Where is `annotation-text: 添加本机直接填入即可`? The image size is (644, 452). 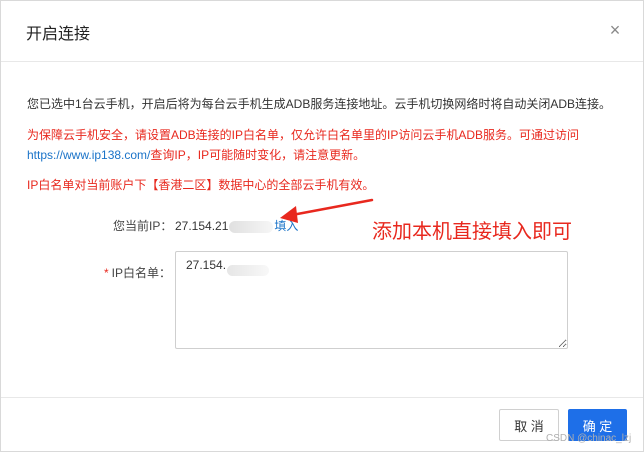 annotation-text: 添加本机直接填入即可 is located at coordinates (472, 232).